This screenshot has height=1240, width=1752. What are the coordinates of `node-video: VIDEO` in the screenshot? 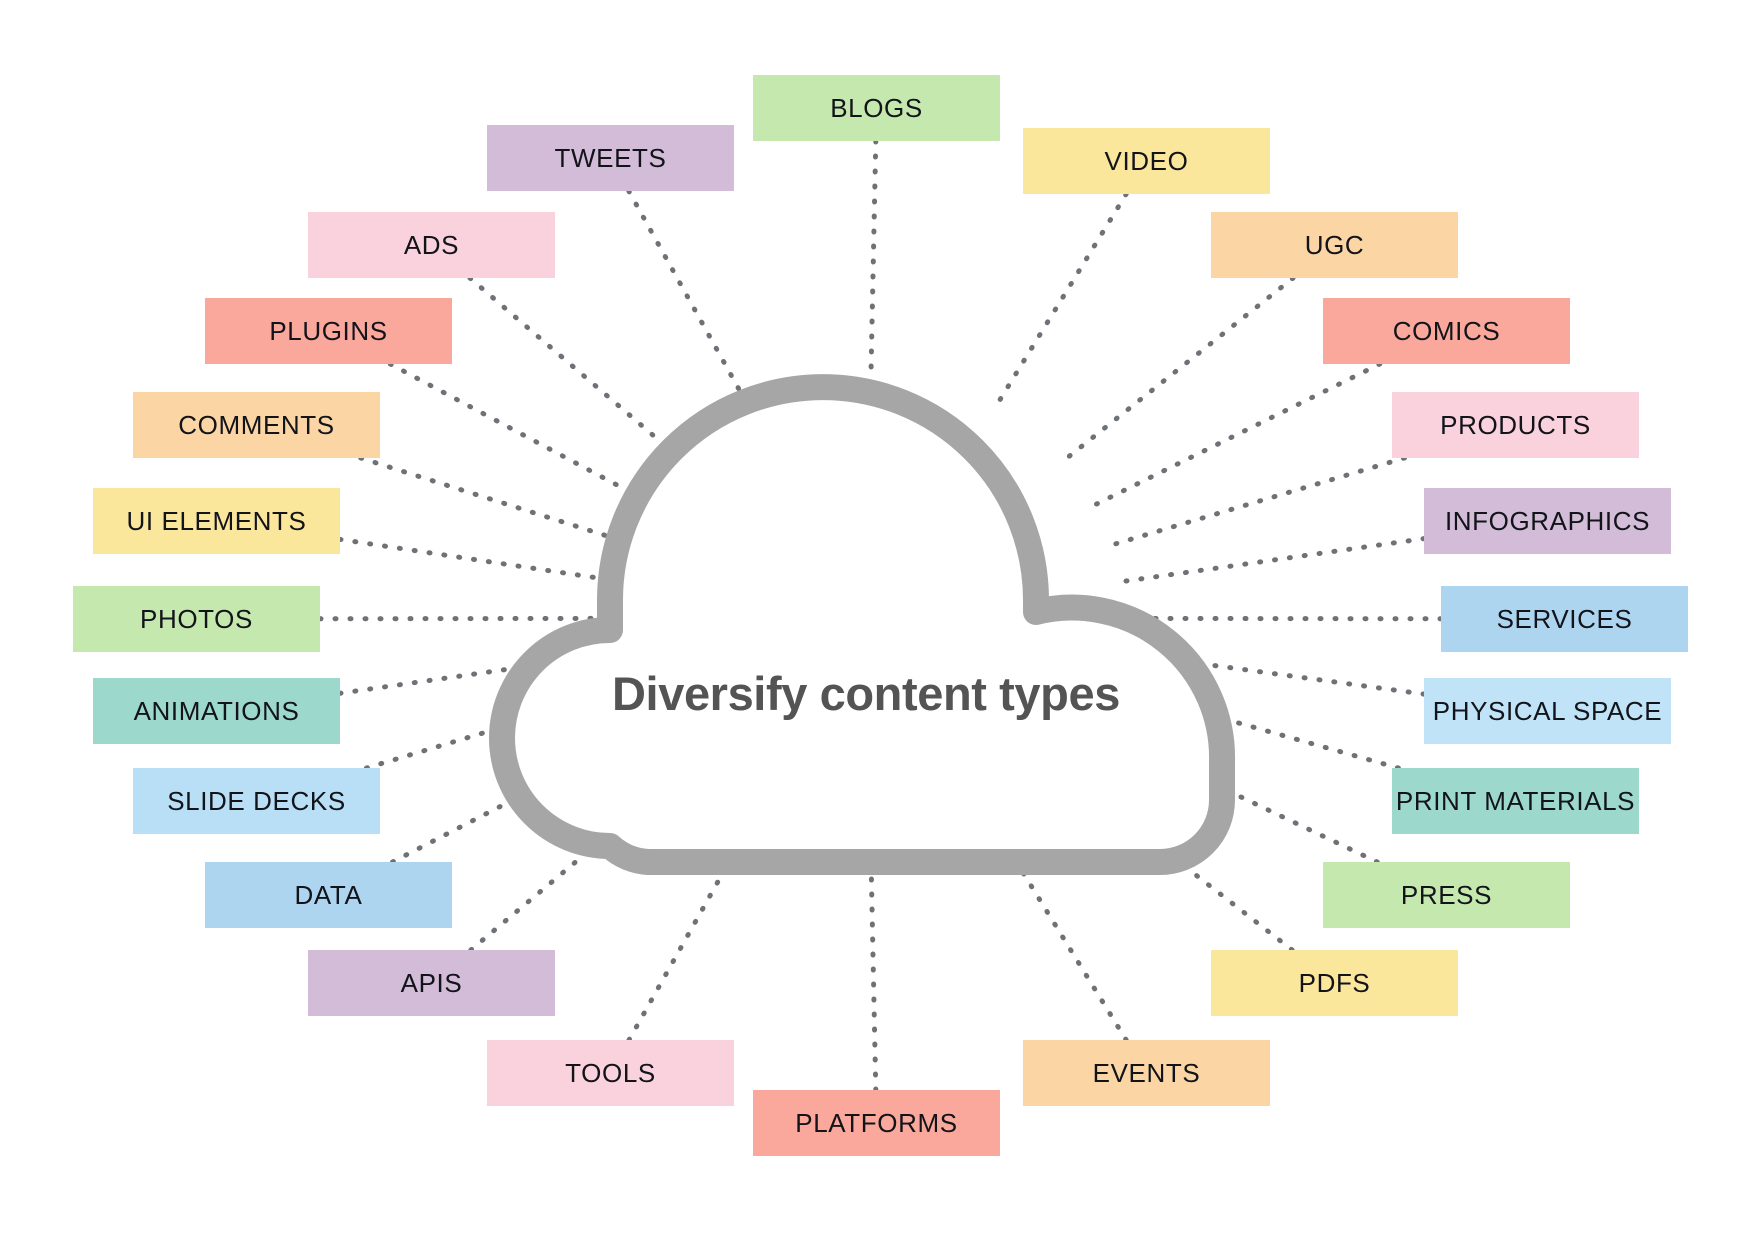 It's located at (1146, 161).